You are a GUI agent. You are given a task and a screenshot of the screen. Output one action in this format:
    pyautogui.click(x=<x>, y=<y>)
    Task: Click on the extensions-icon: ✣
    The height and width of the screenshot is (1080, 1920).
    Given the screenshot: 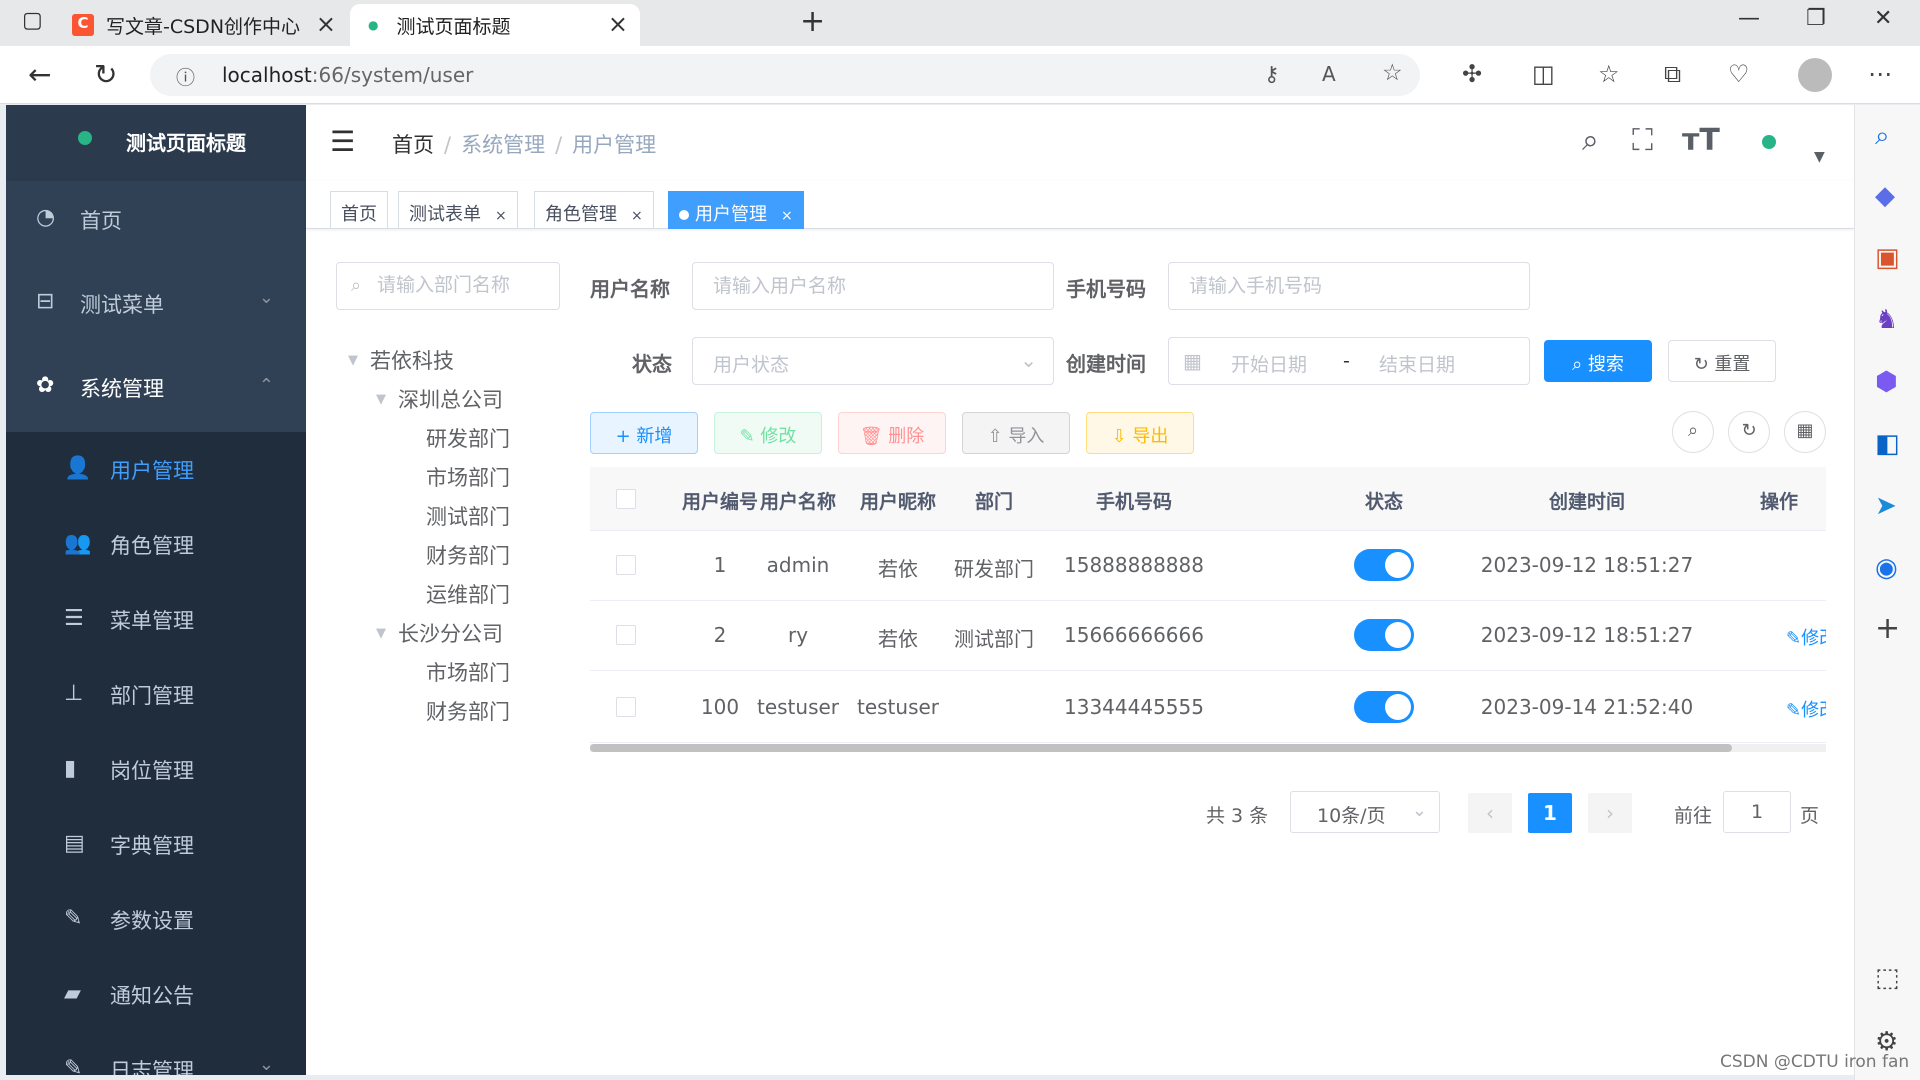 What is the action you would take?
    pyautogui.click(x=1472, y=74)
    